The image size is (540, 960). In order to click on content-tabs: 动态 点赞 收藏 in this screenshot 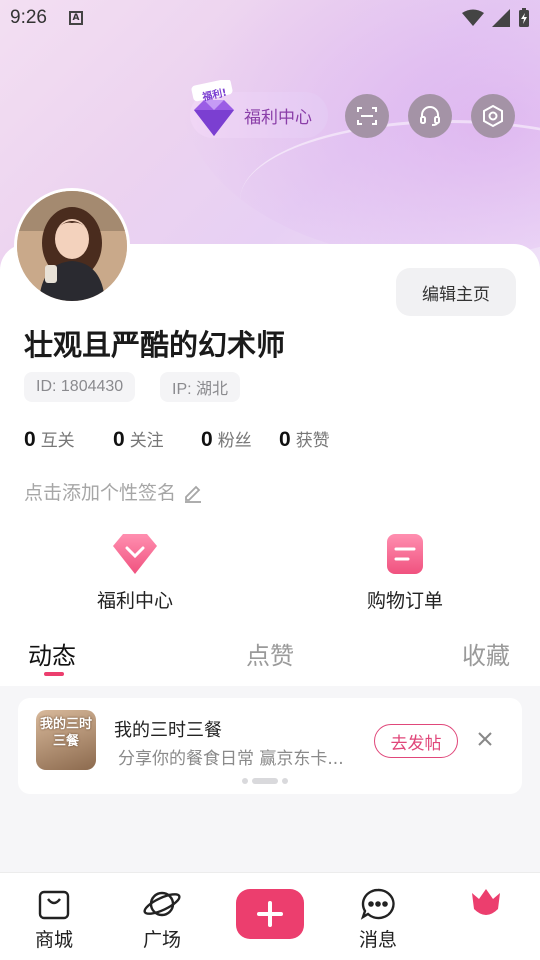, I will do `click(270, 661)`.